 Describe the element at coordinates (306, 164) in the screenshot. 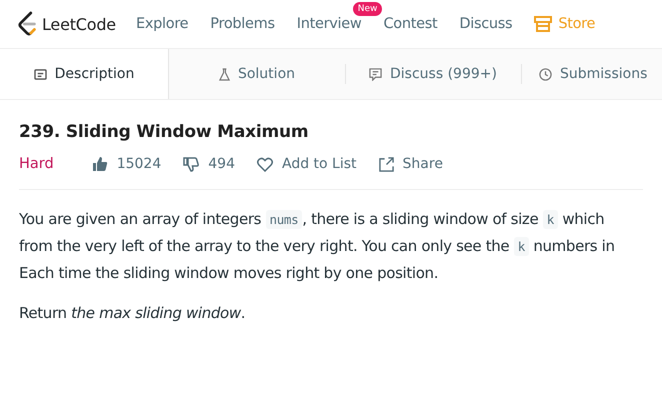

I see `add-to-list-link: Add to List` at that location.